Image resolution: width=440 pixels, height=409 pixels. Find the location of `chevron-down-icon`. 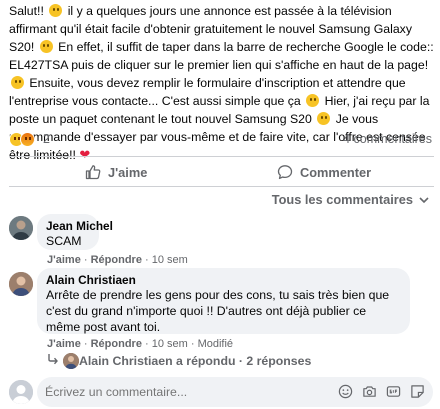

chevron-down-icon is located at coordinates (424, 199).